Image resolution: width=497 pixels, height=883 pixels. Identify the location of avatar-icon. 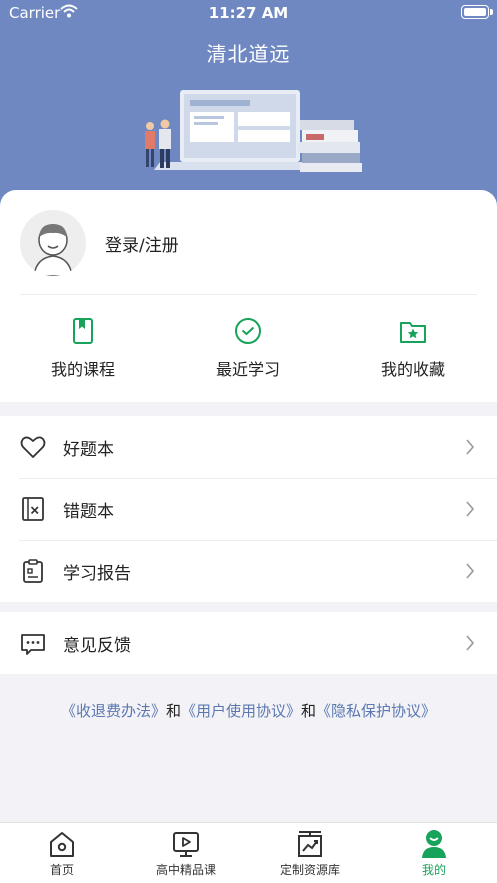
(53, 250).